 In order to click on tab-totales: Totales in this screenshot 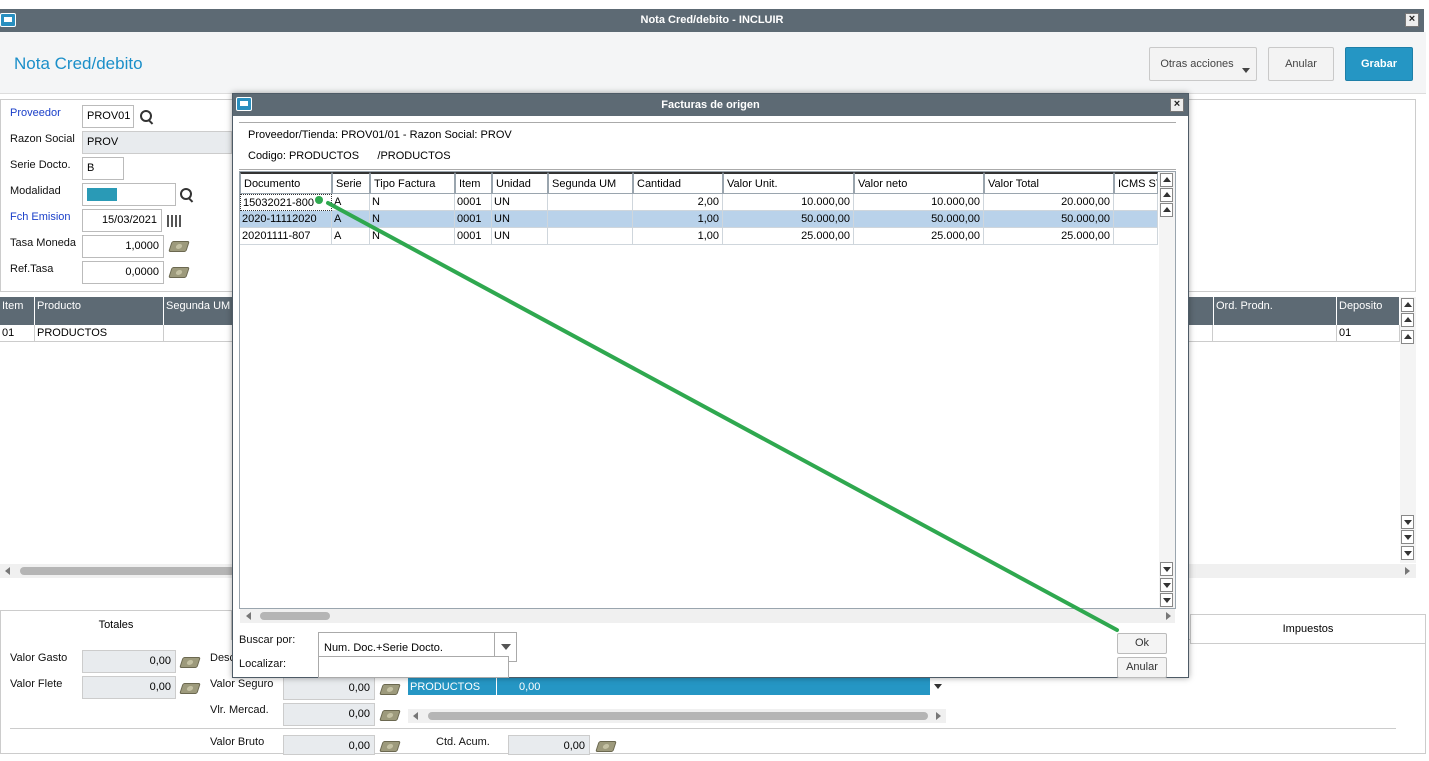, I will do `click(116, 625)`.